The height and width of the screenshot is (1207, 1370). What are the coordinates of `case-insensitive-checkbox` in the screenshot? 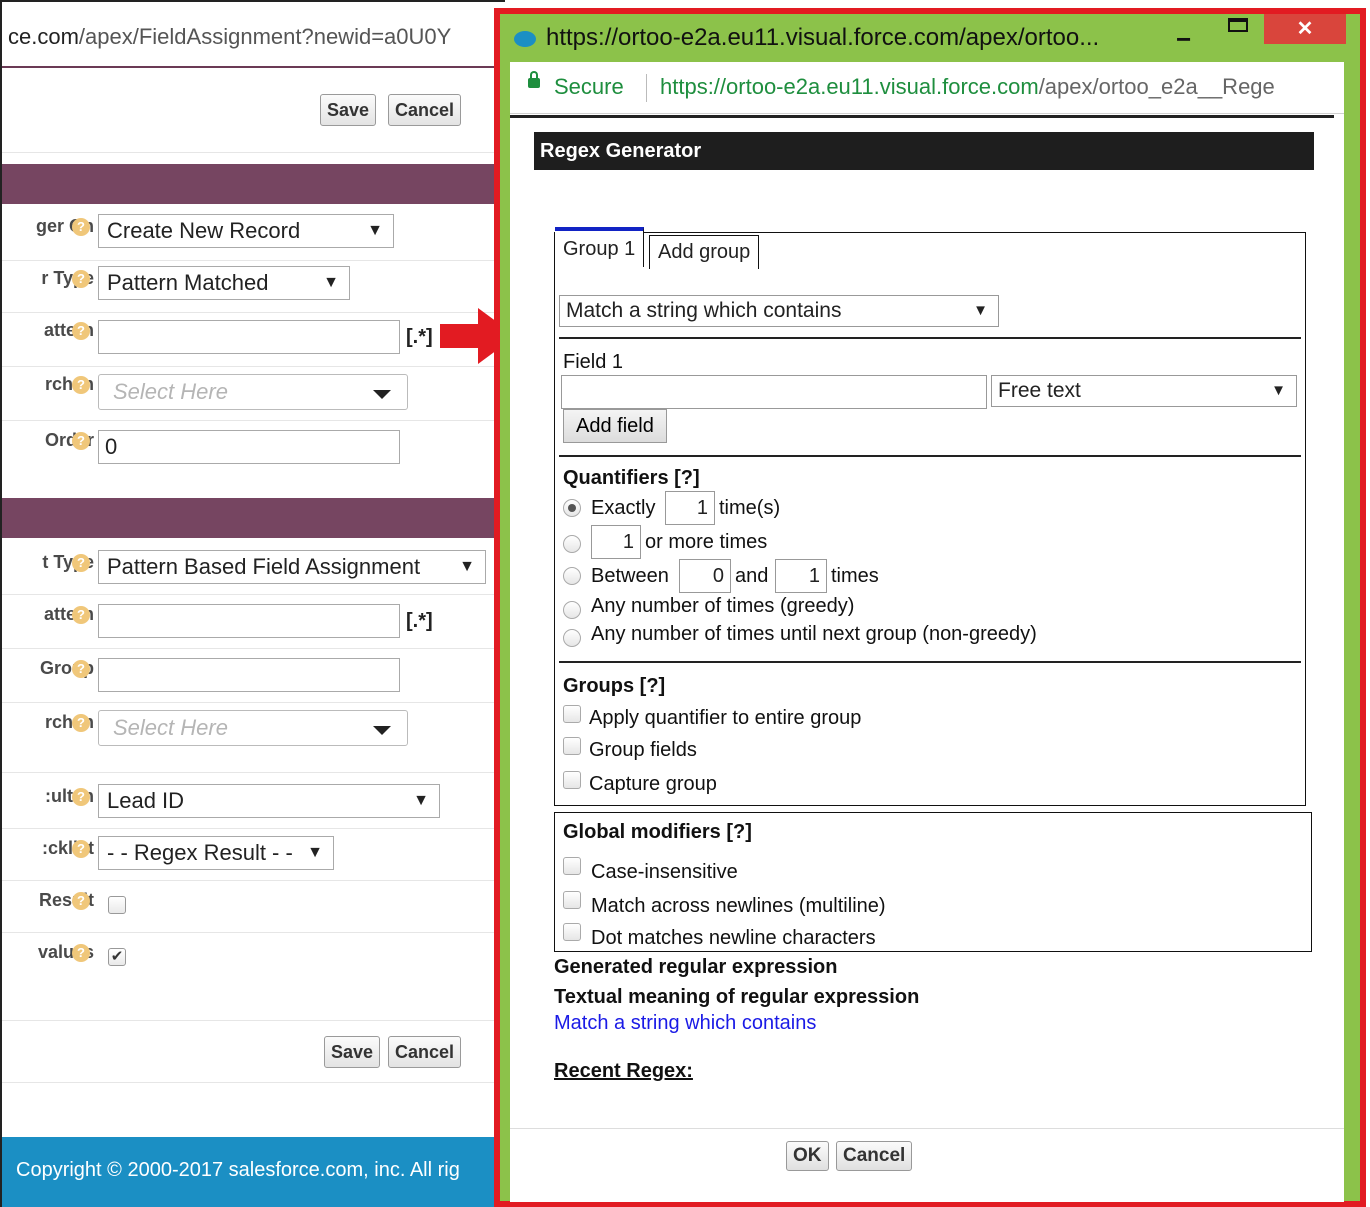 It's located at (572, 866).